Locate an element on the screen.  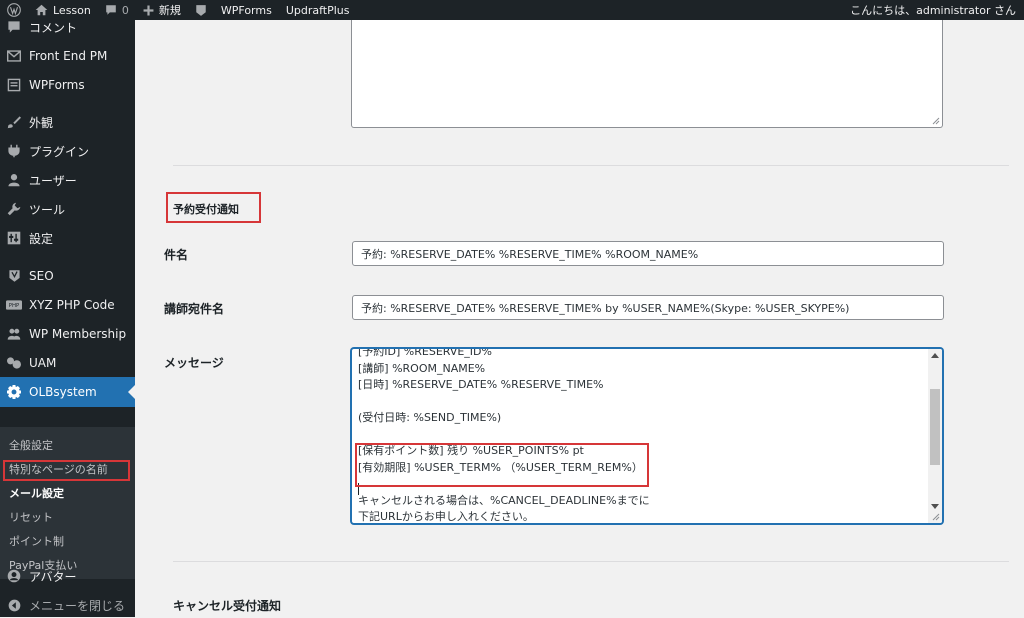
subject-label: 件名 is located at coordinates (176, 255).